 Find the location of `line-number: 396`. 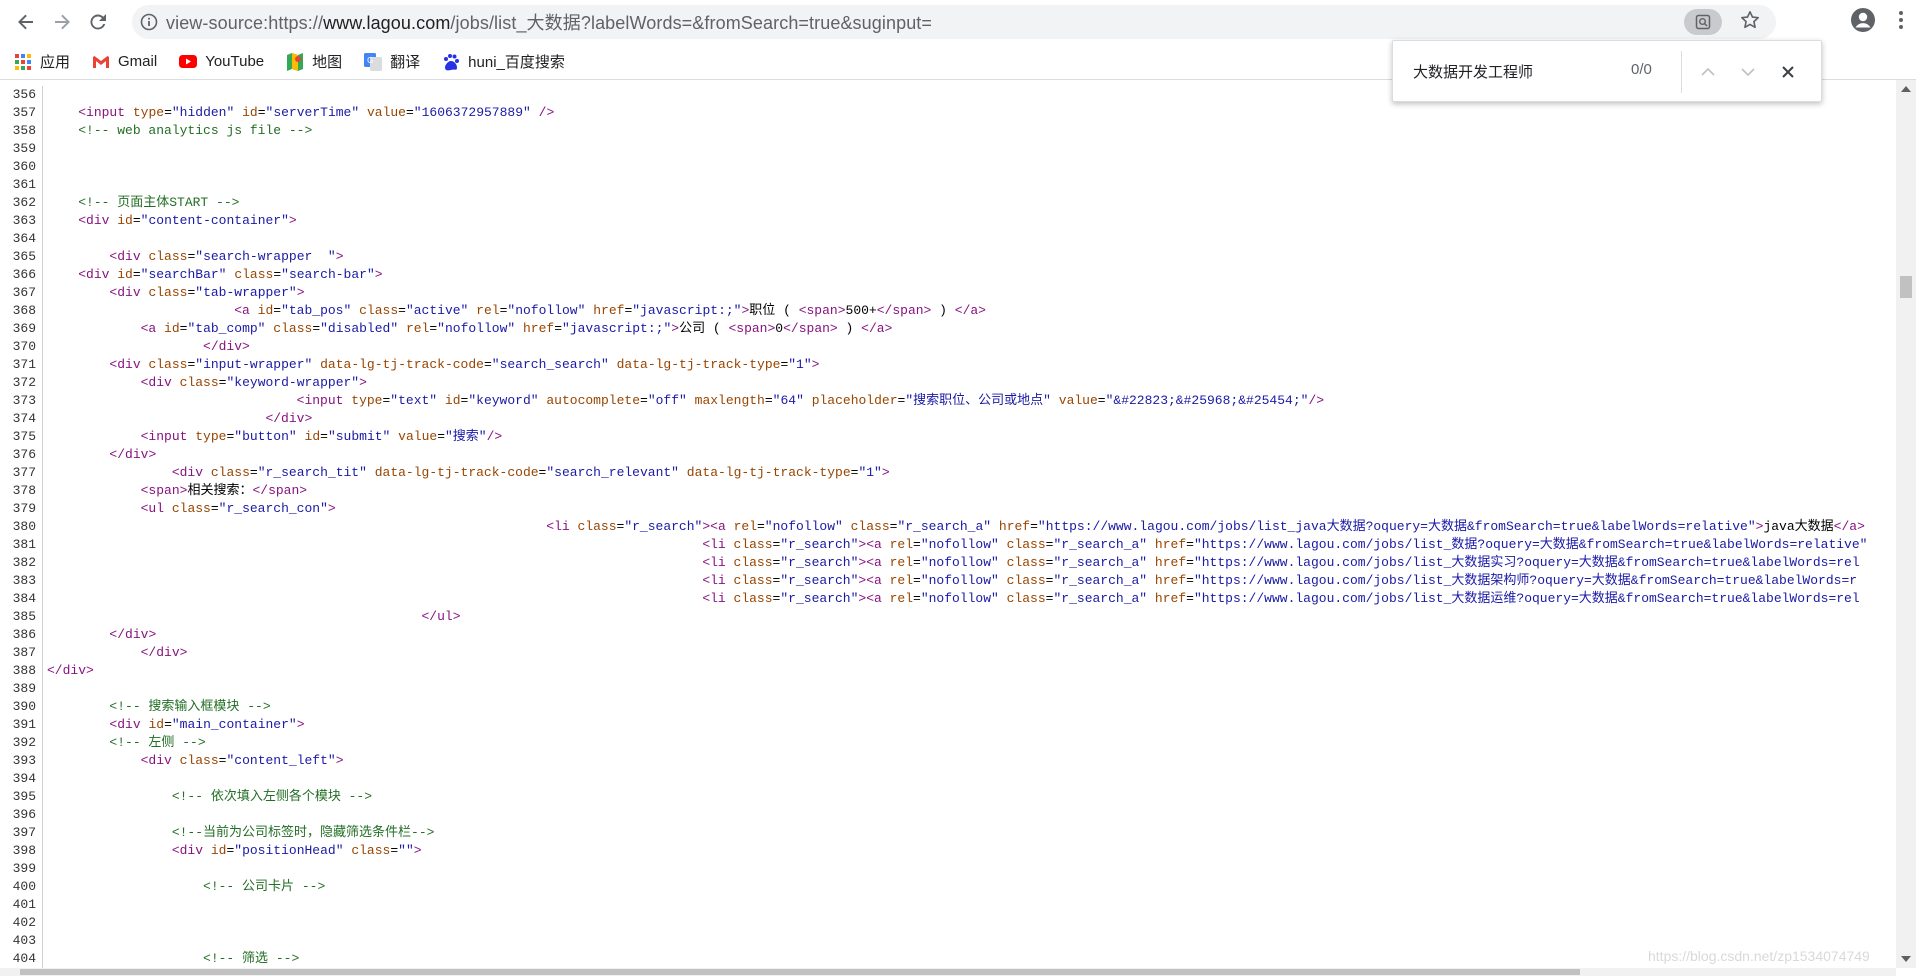

line-number: 396 is located at coordinates (24, 814).